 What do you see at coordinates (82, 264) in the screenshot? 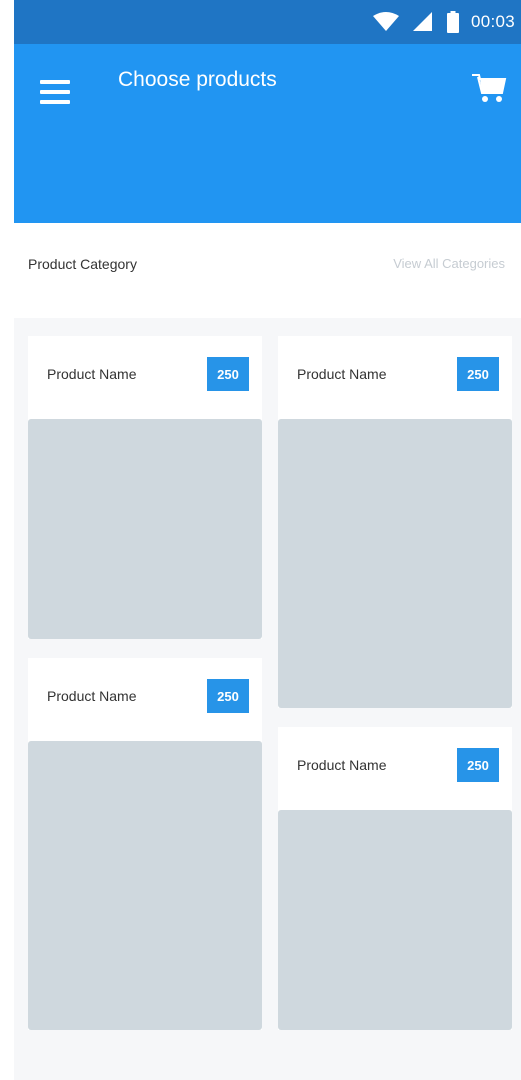
I see `category-title: Product Category` at bounding box center [82, 264].